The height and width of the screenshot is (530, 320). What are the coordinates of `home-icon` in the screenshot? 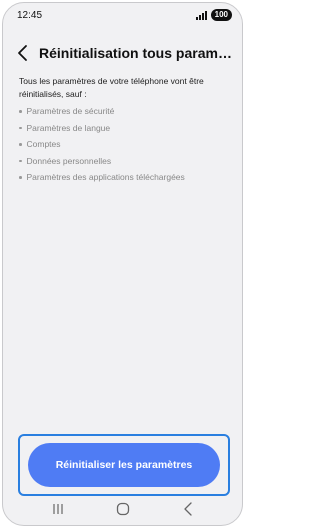 It's located at (123, 509).